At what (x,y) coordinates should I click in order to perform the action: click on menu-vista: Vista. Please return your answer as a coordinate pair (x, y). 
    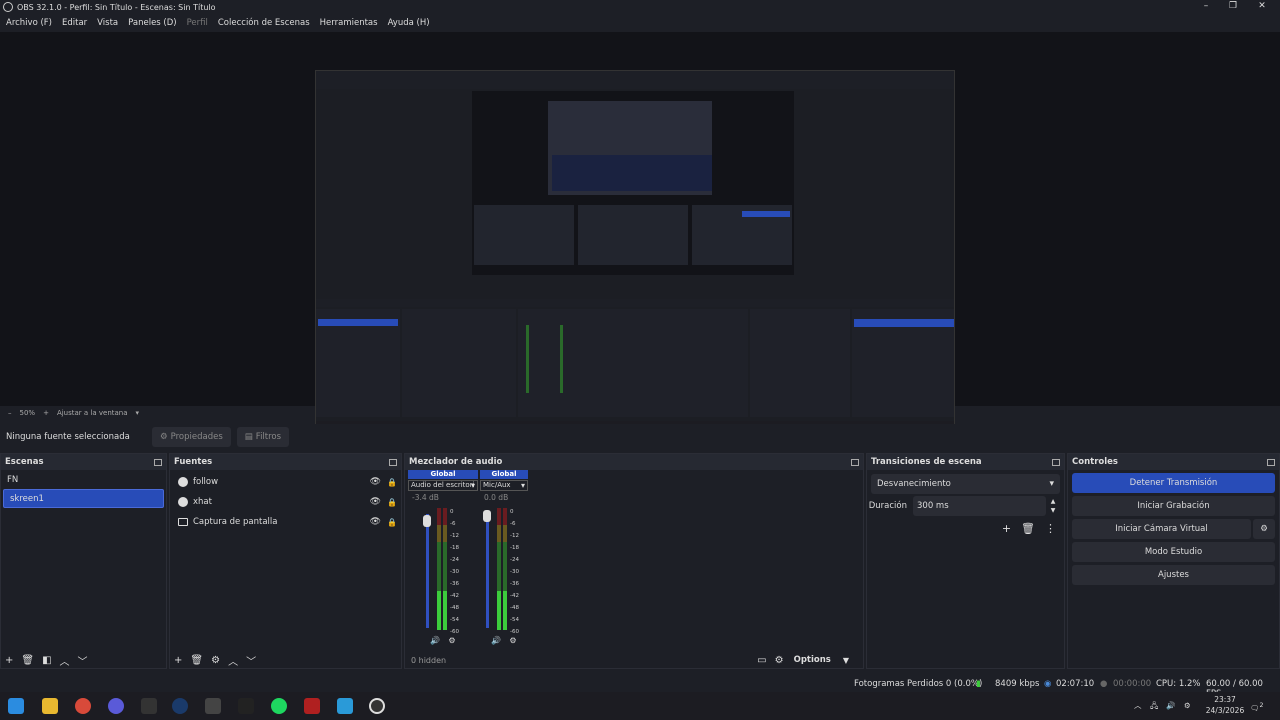
    Looking at the image, I should click on (107, 23).